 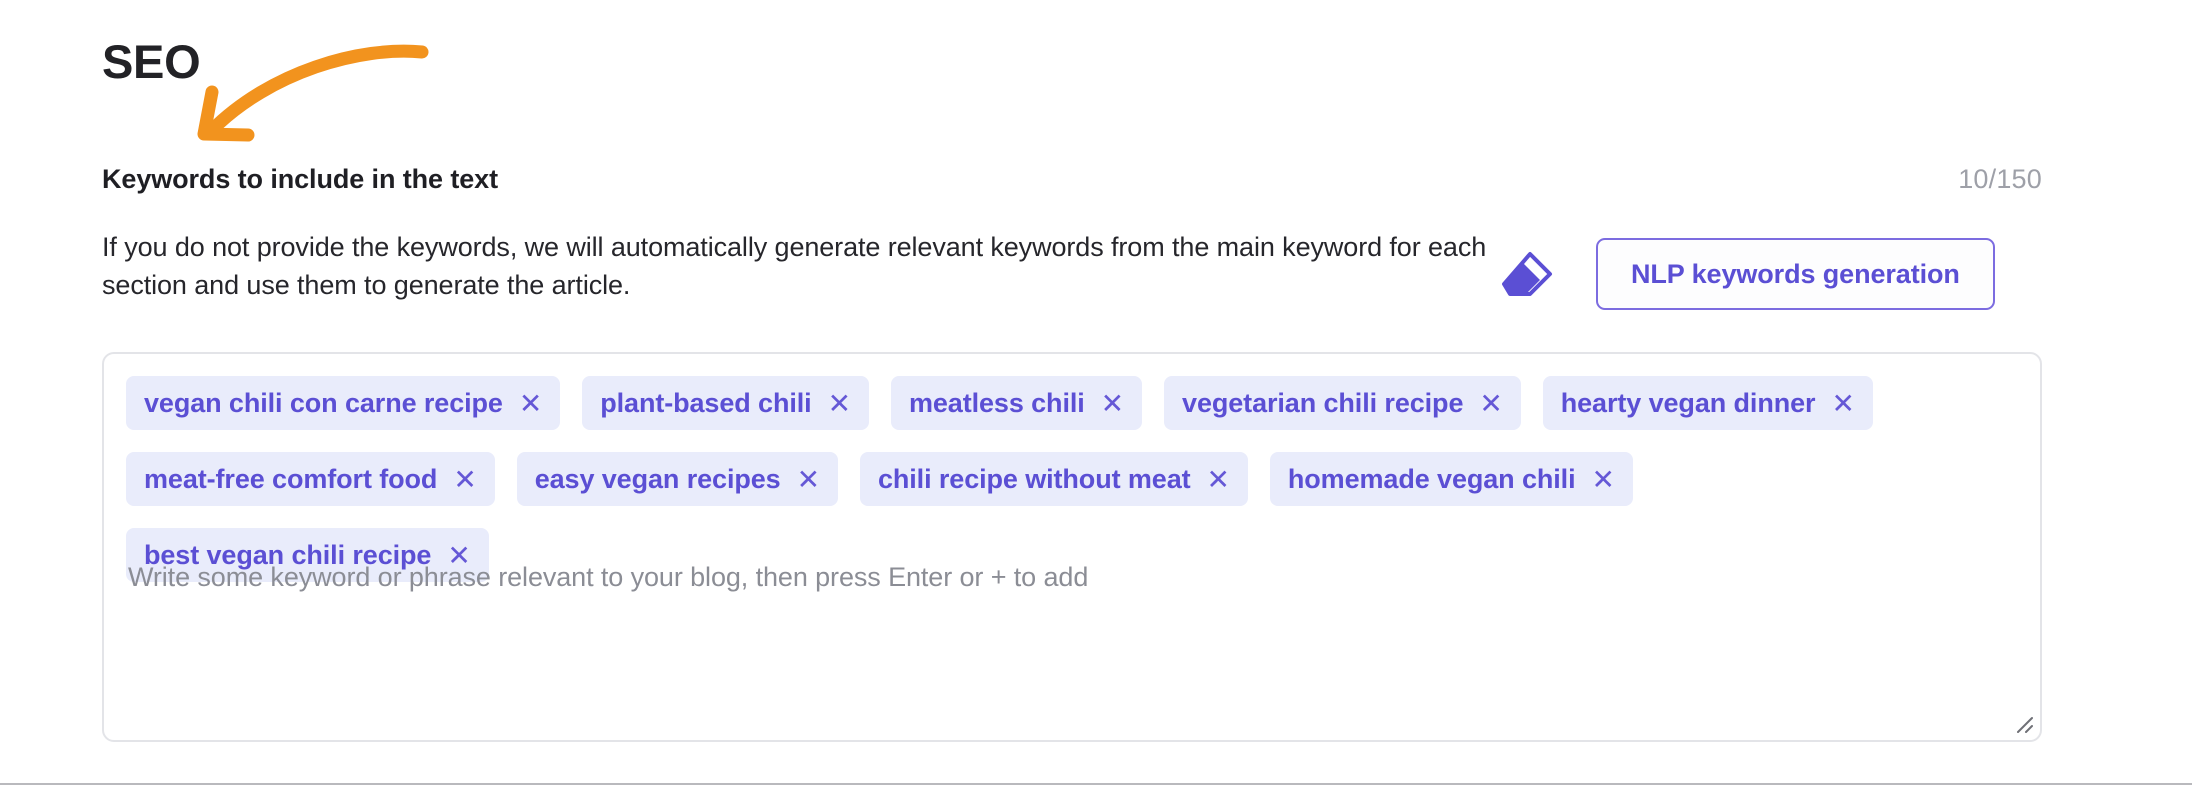 I want to click on nlp-keywords-generation-button: NLP keywords generation, so click(x=1795, y=274).